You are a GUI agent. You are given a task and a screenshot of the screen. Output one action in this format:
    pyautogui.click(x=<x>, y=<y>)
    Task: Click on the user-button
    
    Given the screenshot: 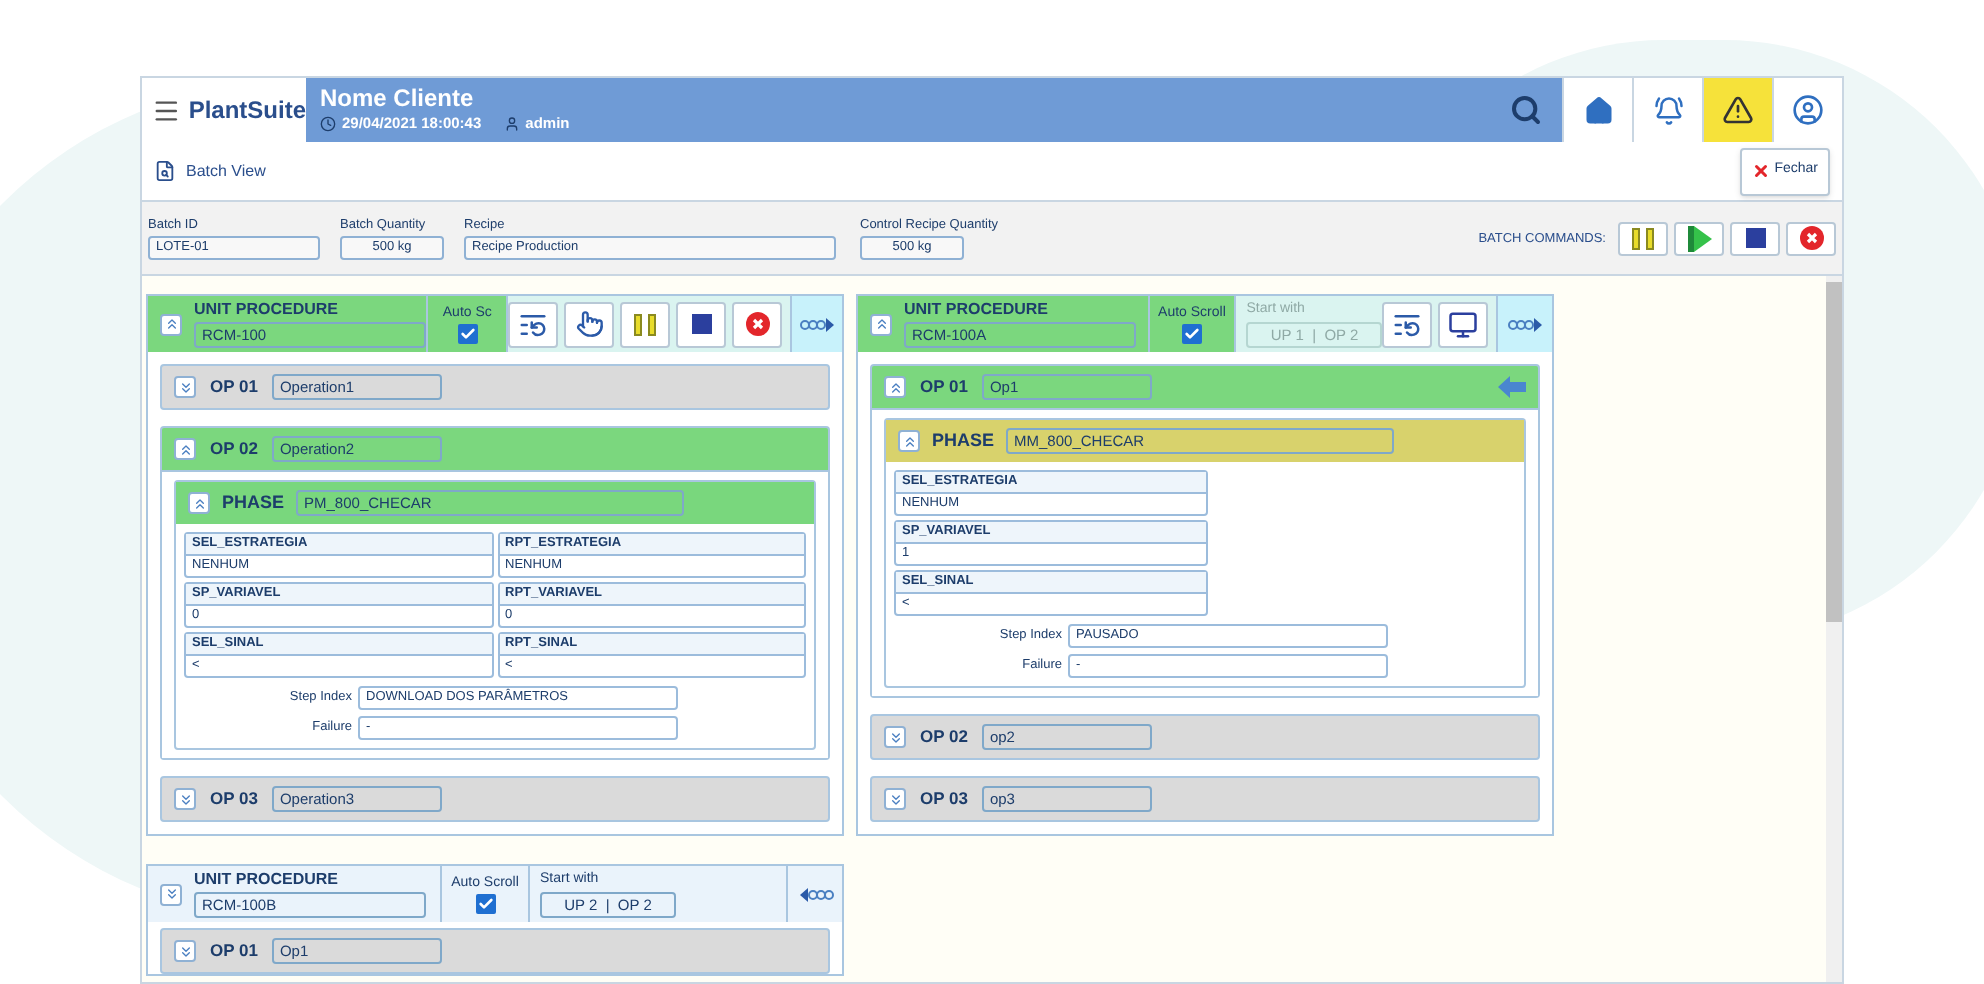 What is the action you would take?
    pyautogui.click(x=1807, y=110)
    